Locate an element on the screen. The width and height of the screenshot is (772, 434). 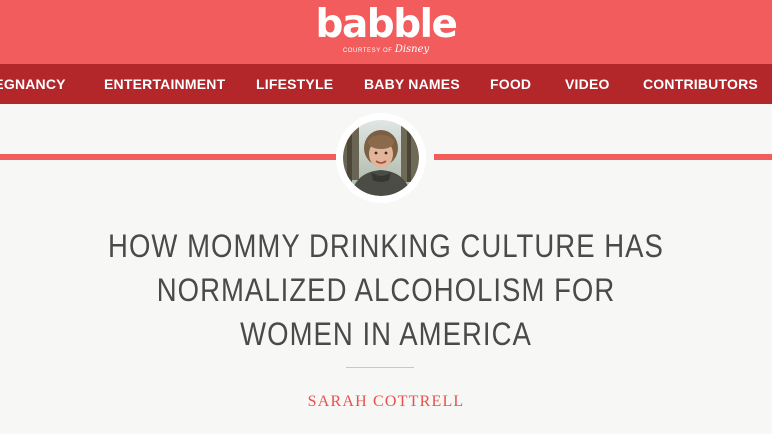
site-header: babble COURTESY OF Disney is located at coordinates (386, 32).